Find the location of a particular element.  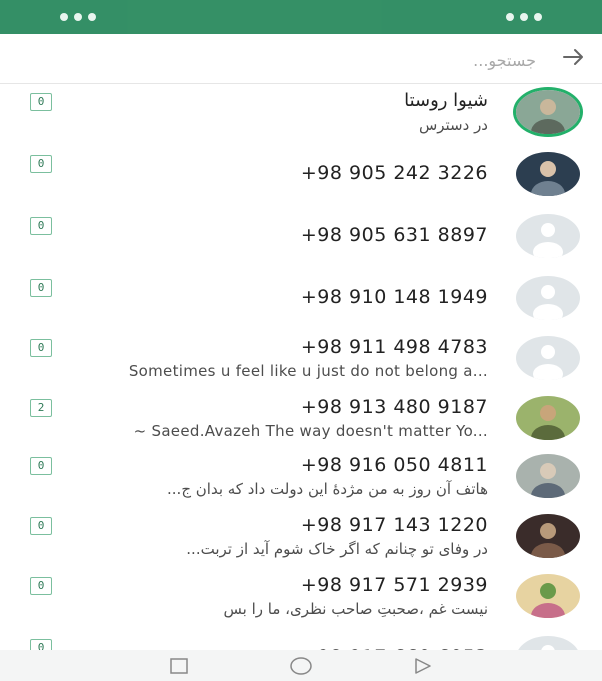

status-left-icons is located at coordinates (78, 17).